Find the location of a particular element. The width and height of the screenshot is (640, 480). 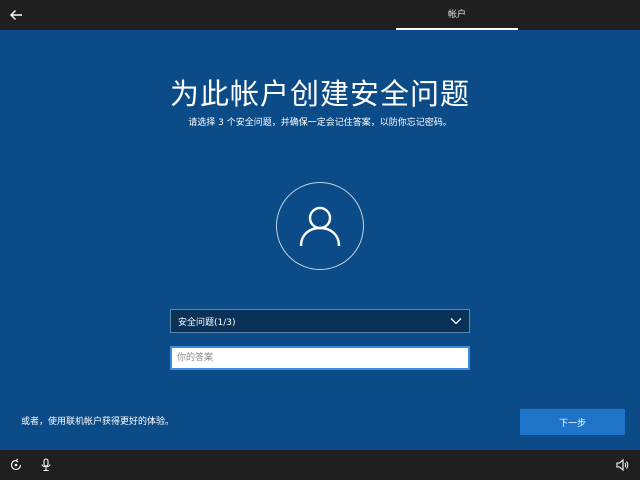

arrow-left-icon is located at coordinates (16, 15).